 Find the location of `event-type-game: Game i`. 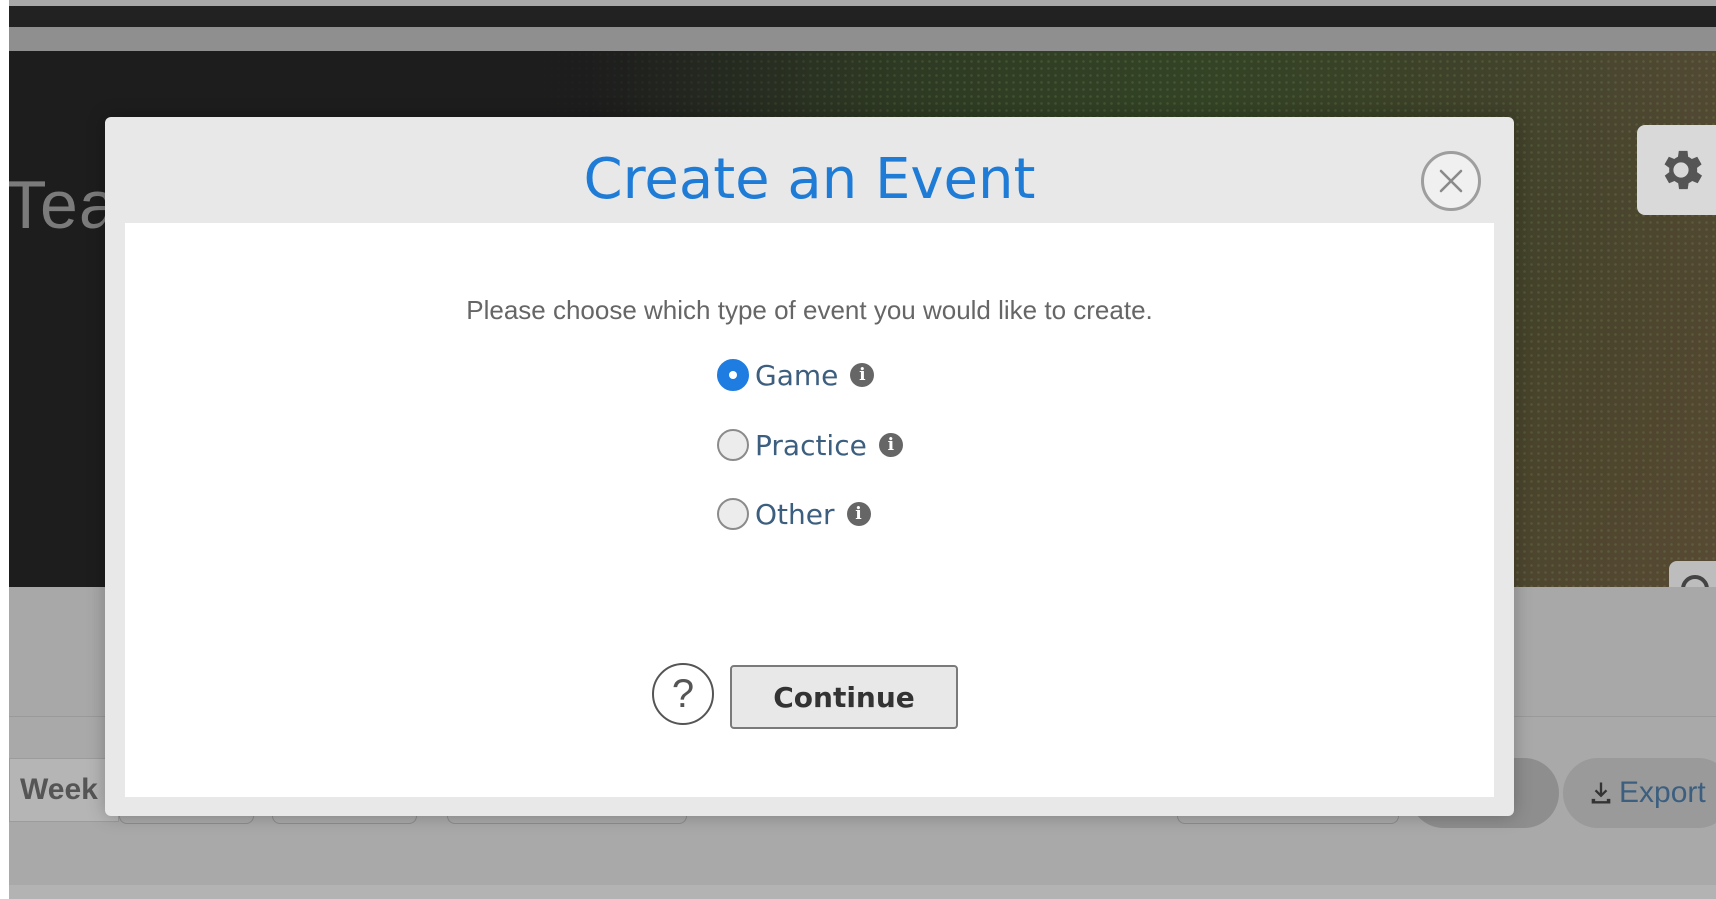

event-type-game: Game i is located at coordinates (796, 375).